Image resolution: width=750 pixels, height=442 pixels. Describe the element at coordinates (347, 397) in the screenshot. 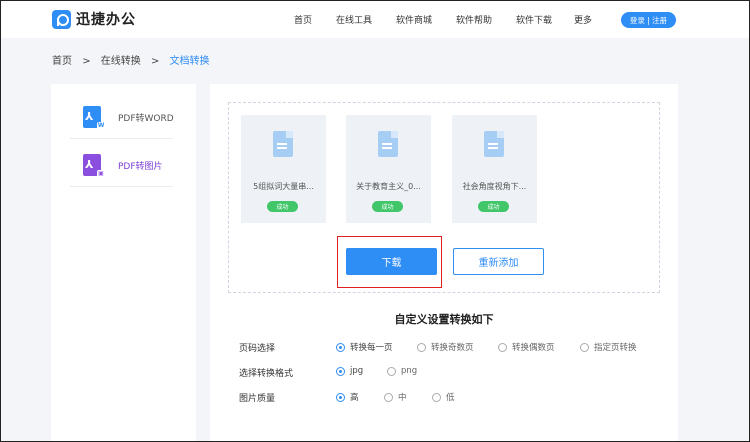

I see `radio-quality-high: 高` at that location.